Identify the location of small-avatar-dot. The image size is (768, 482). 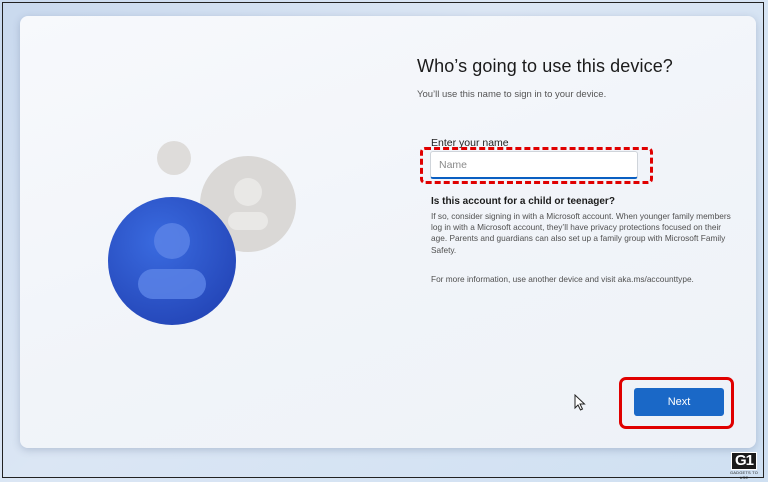
(174, 158).